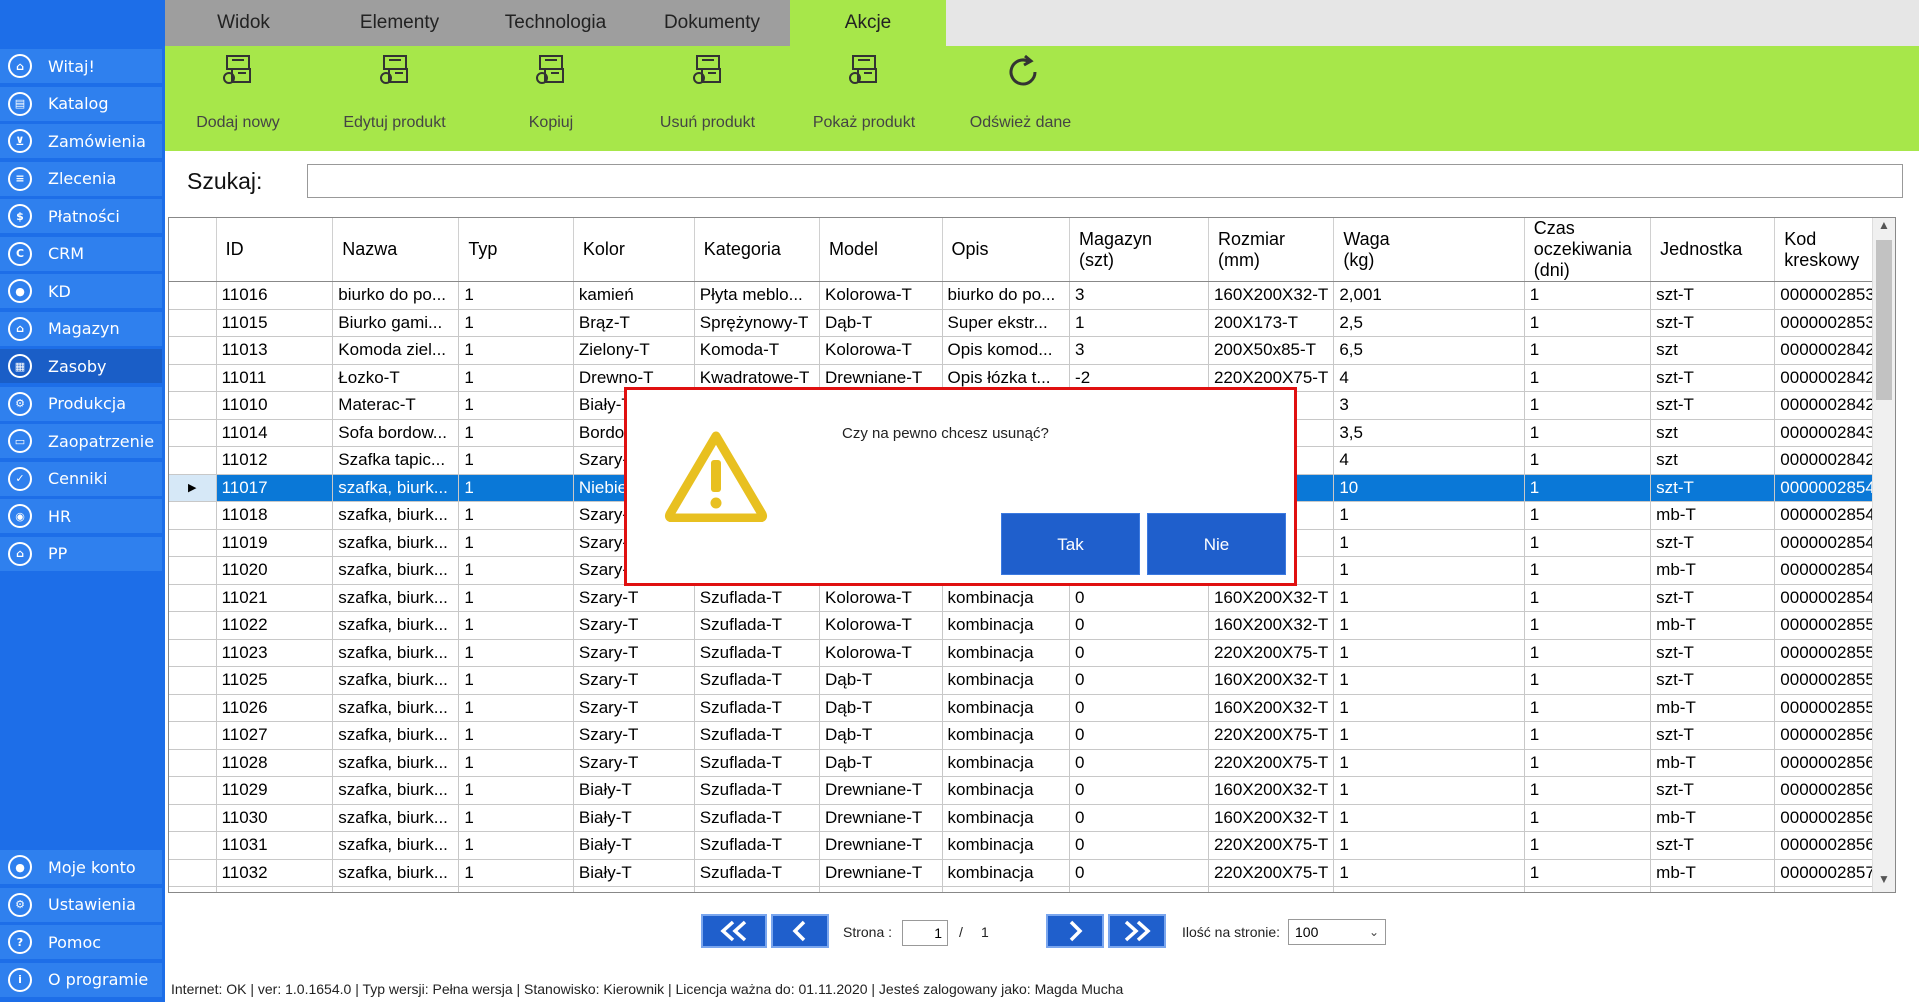  I want to click on tab-akcje: Akcje, so click(868, 23).